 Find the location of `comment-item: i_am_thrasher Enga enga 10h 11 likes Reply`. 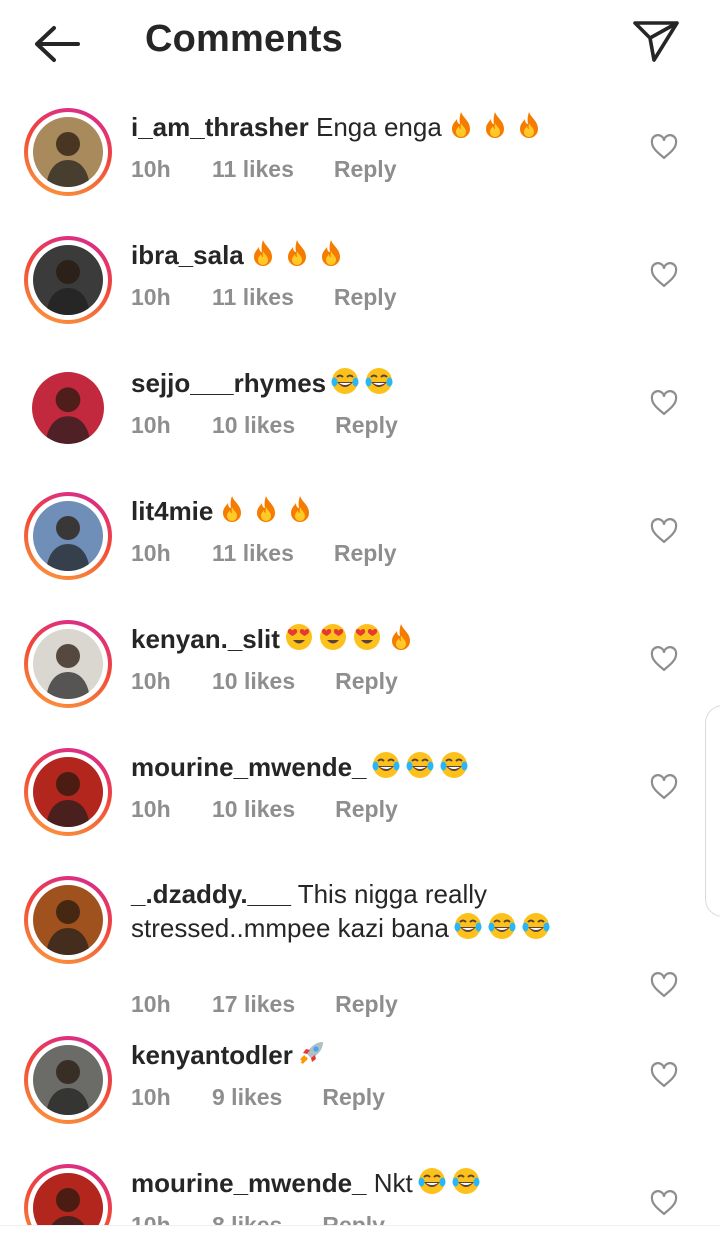

comment-item: i_am_thrasher Enga enga 10h 11 likes Reply is located at coordinates (360, 162).